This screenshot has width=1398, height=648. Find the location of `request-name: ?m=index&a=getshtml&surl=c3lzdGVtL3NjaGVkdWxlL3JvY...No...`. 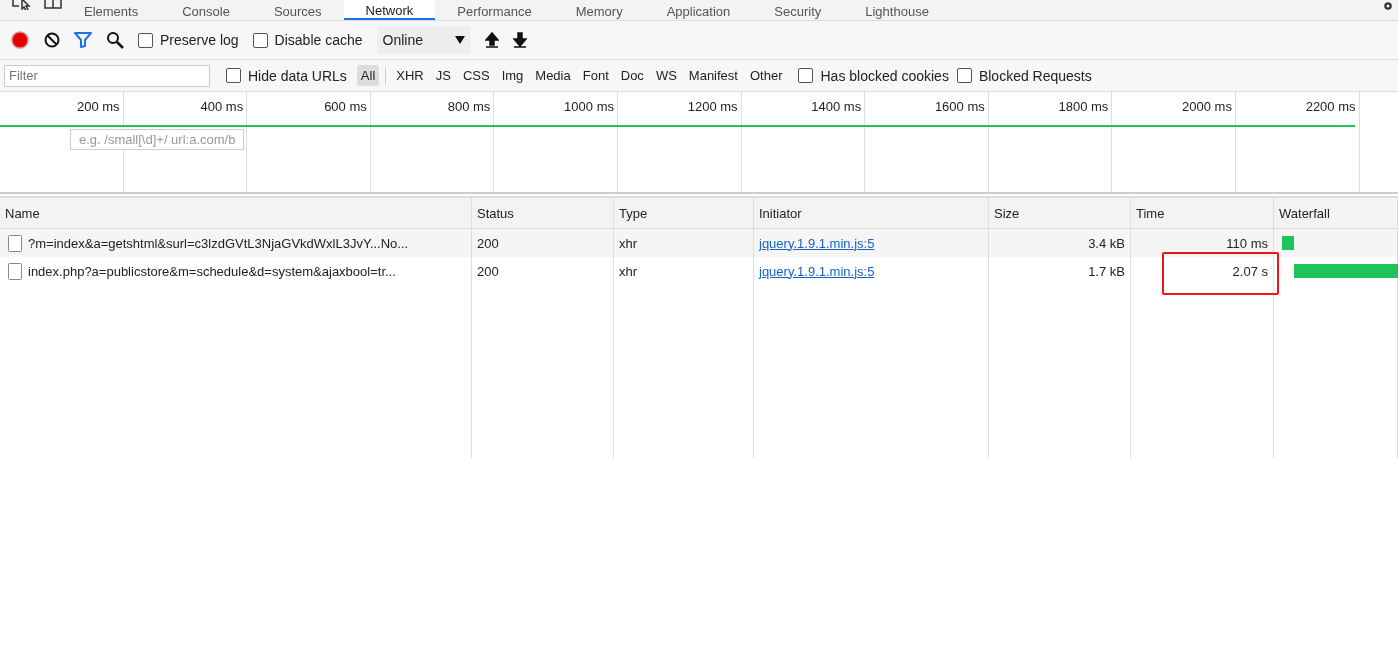

request-name: ?m=index&a=getshtml&surl=c3lzdGVtL3NjaGVkdWxlL3JvY...No... is located at coordinates (218, 243).